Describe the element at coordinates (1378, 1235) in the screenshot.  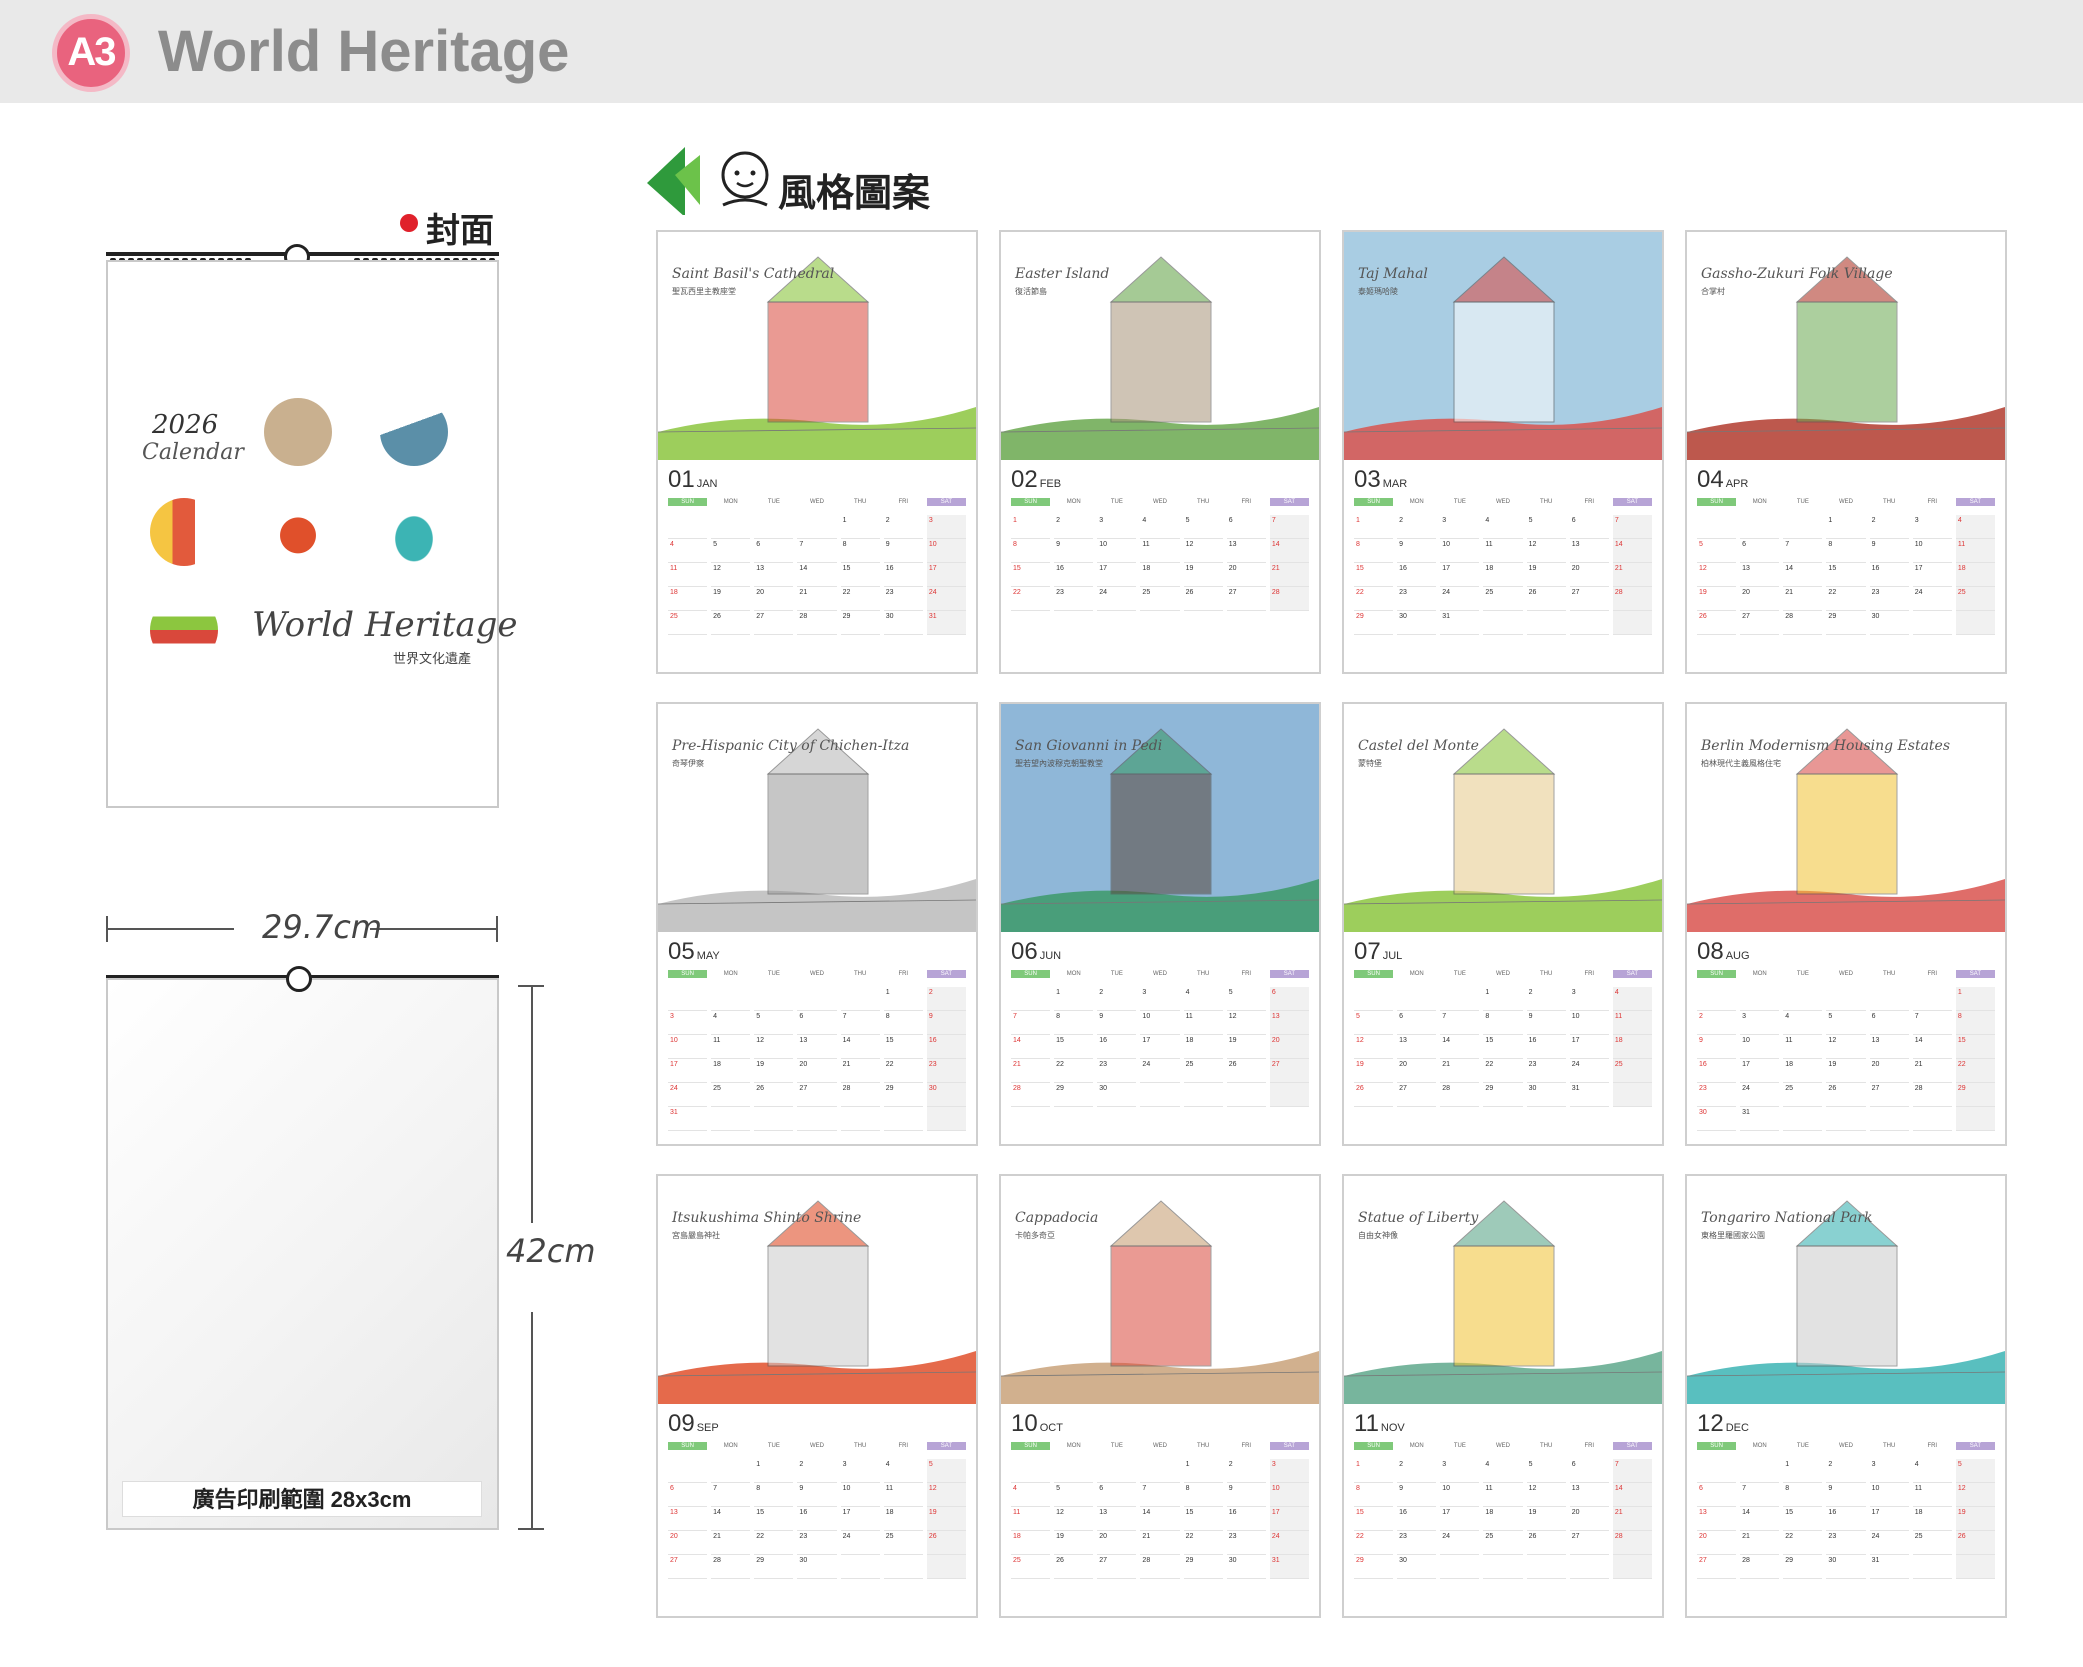
I see `month-art-subtitle: 自由女神像` at that location.